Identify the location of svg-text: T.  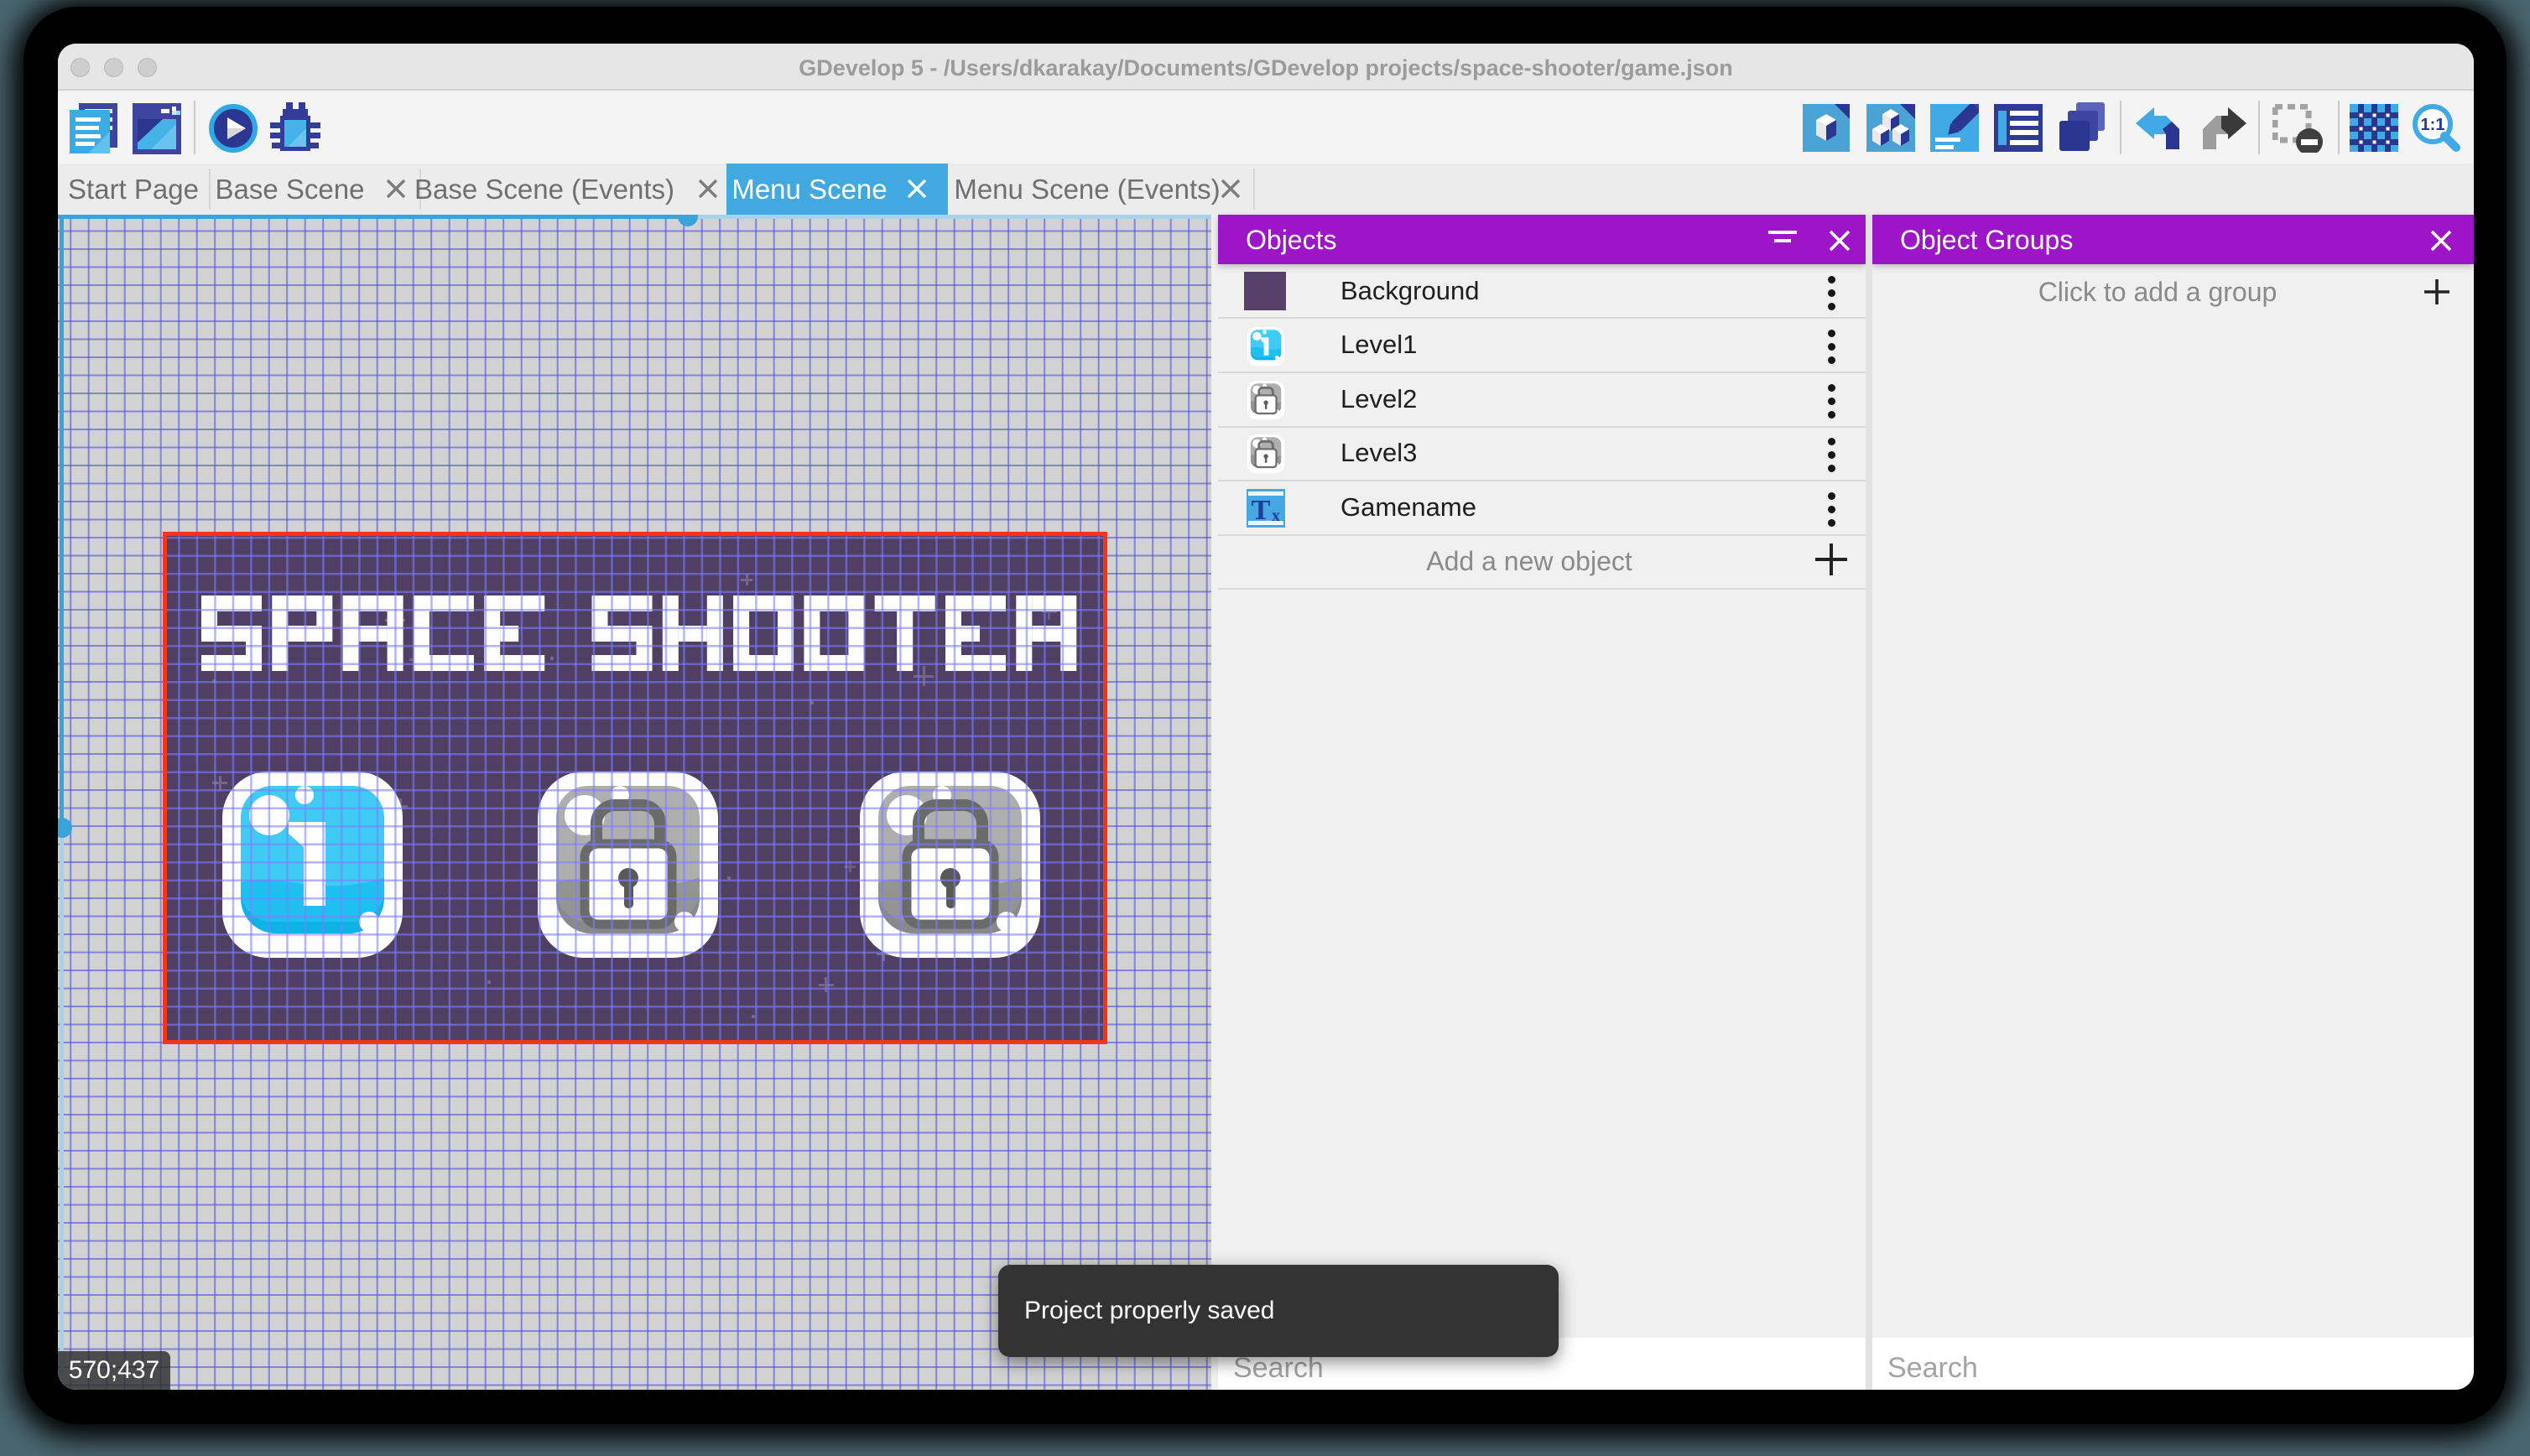
(1261, 510).